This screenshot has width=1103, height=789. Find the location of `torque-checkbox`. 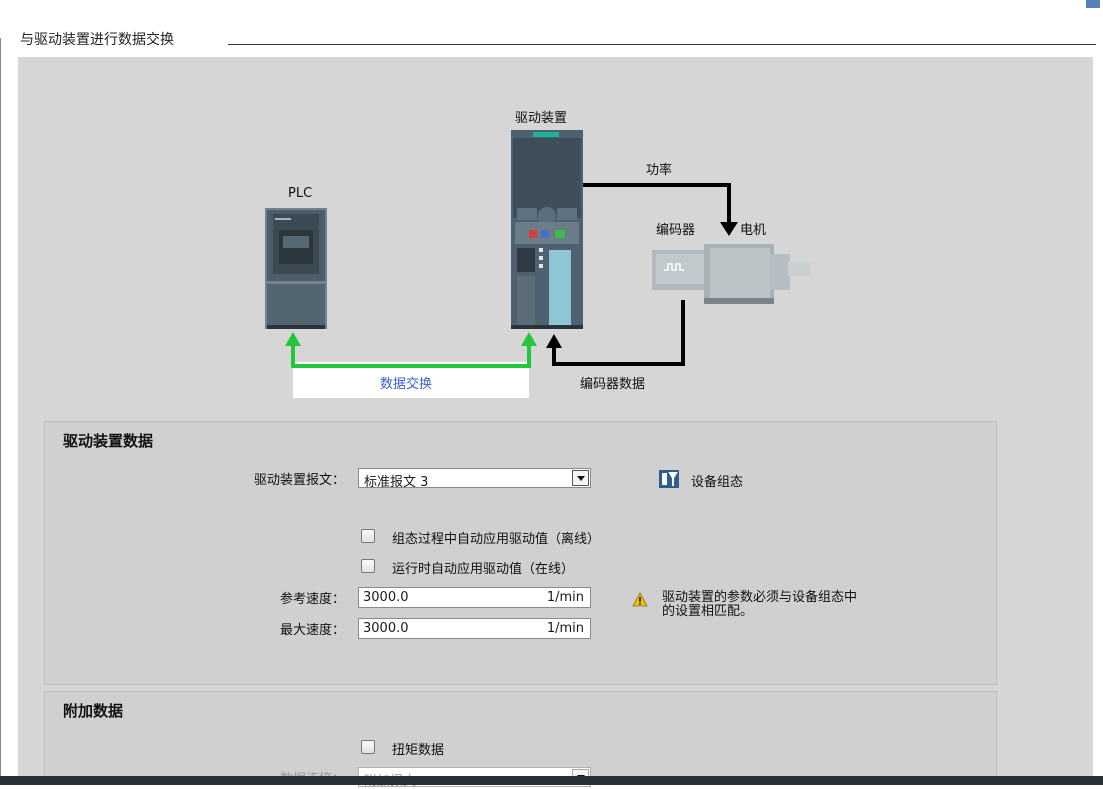

torque-checkbox is located at coordinates (368, 747).